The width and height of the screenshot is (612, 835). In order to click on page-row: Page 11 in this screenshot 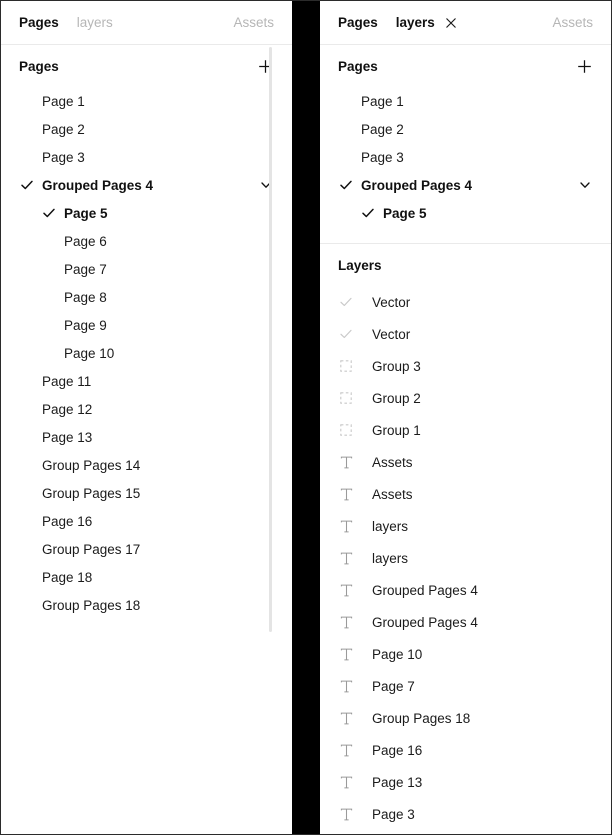, I will do `click(146, 381)`.